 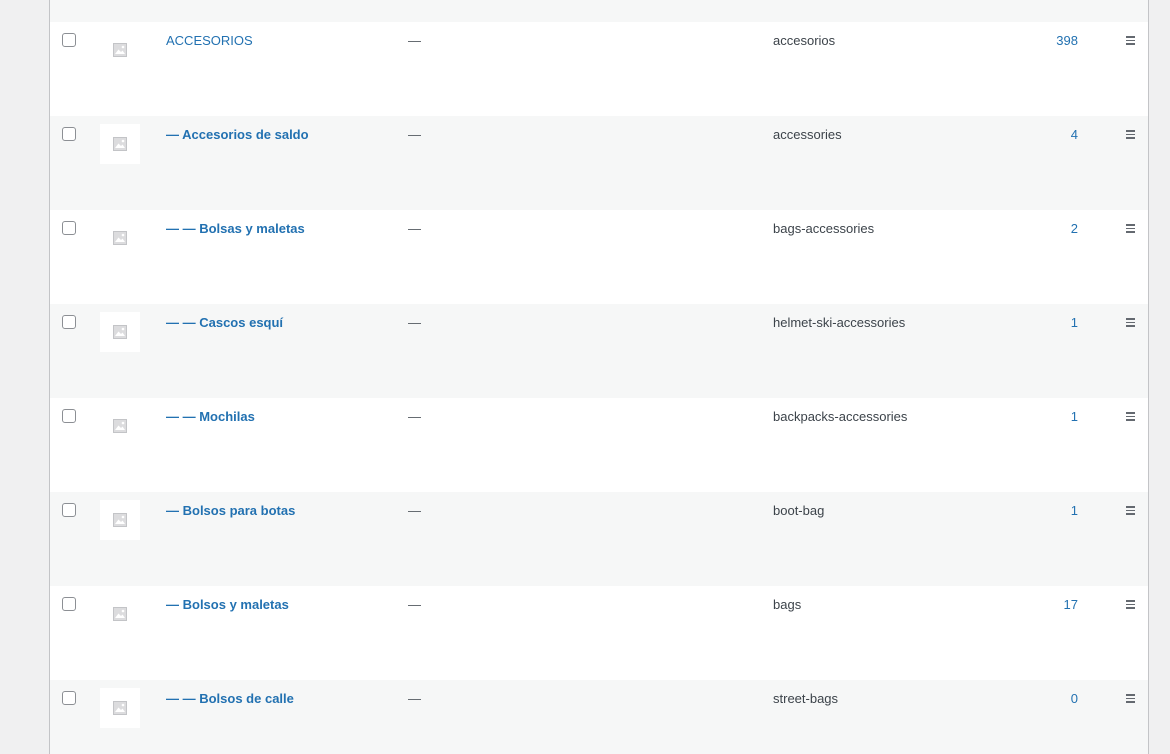 What do you see at coordinates (1071, 605) in the screenshot?
I see `category-count-link: 17` at bounding box center [1071, 605].